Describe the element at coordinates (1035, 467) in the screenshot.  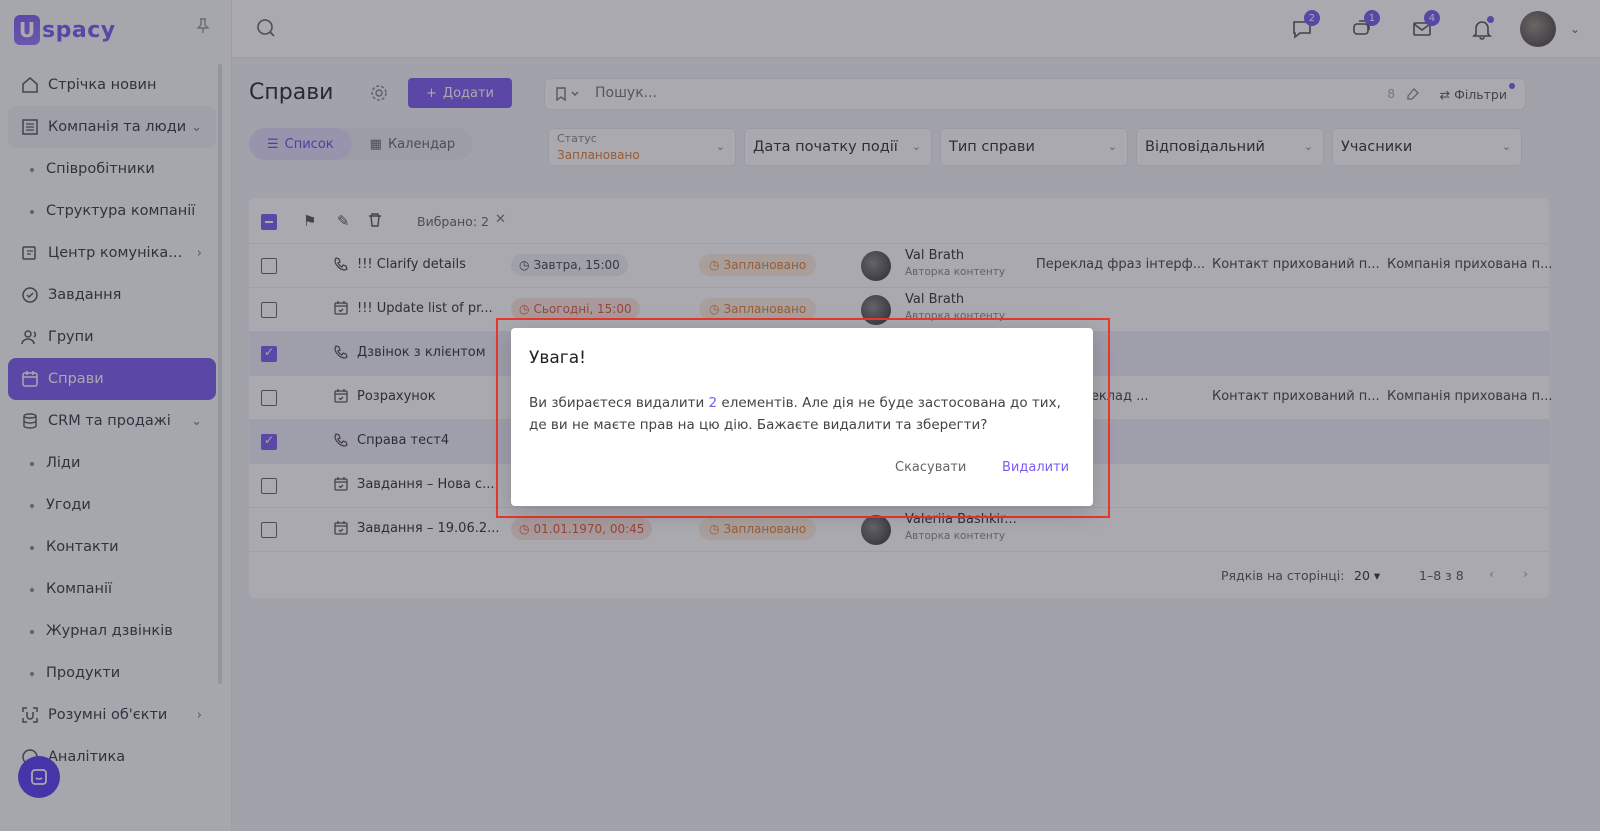
I see `delete-button: Видалити` at that location.